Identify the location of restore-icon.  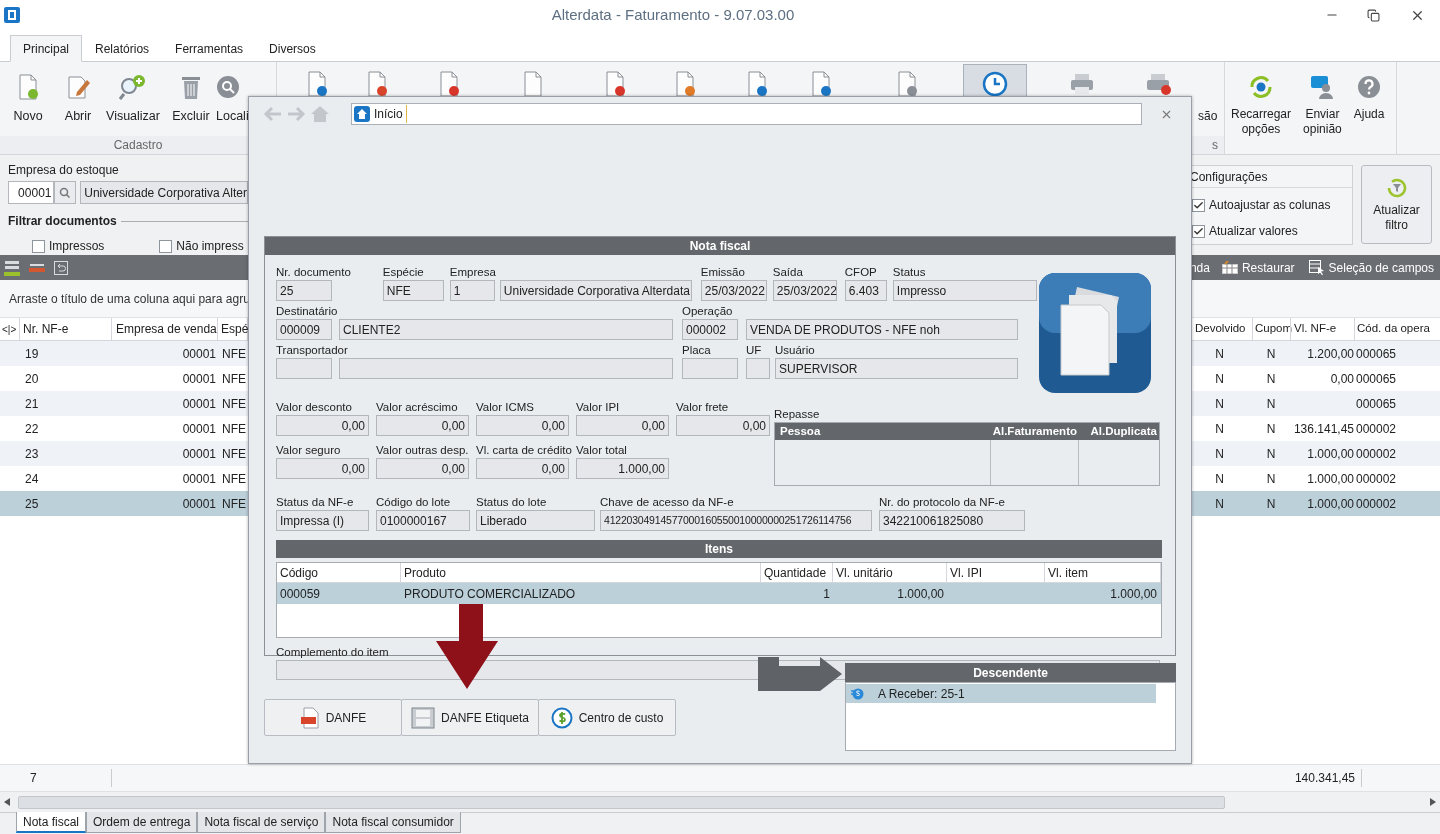
(1373, 15).